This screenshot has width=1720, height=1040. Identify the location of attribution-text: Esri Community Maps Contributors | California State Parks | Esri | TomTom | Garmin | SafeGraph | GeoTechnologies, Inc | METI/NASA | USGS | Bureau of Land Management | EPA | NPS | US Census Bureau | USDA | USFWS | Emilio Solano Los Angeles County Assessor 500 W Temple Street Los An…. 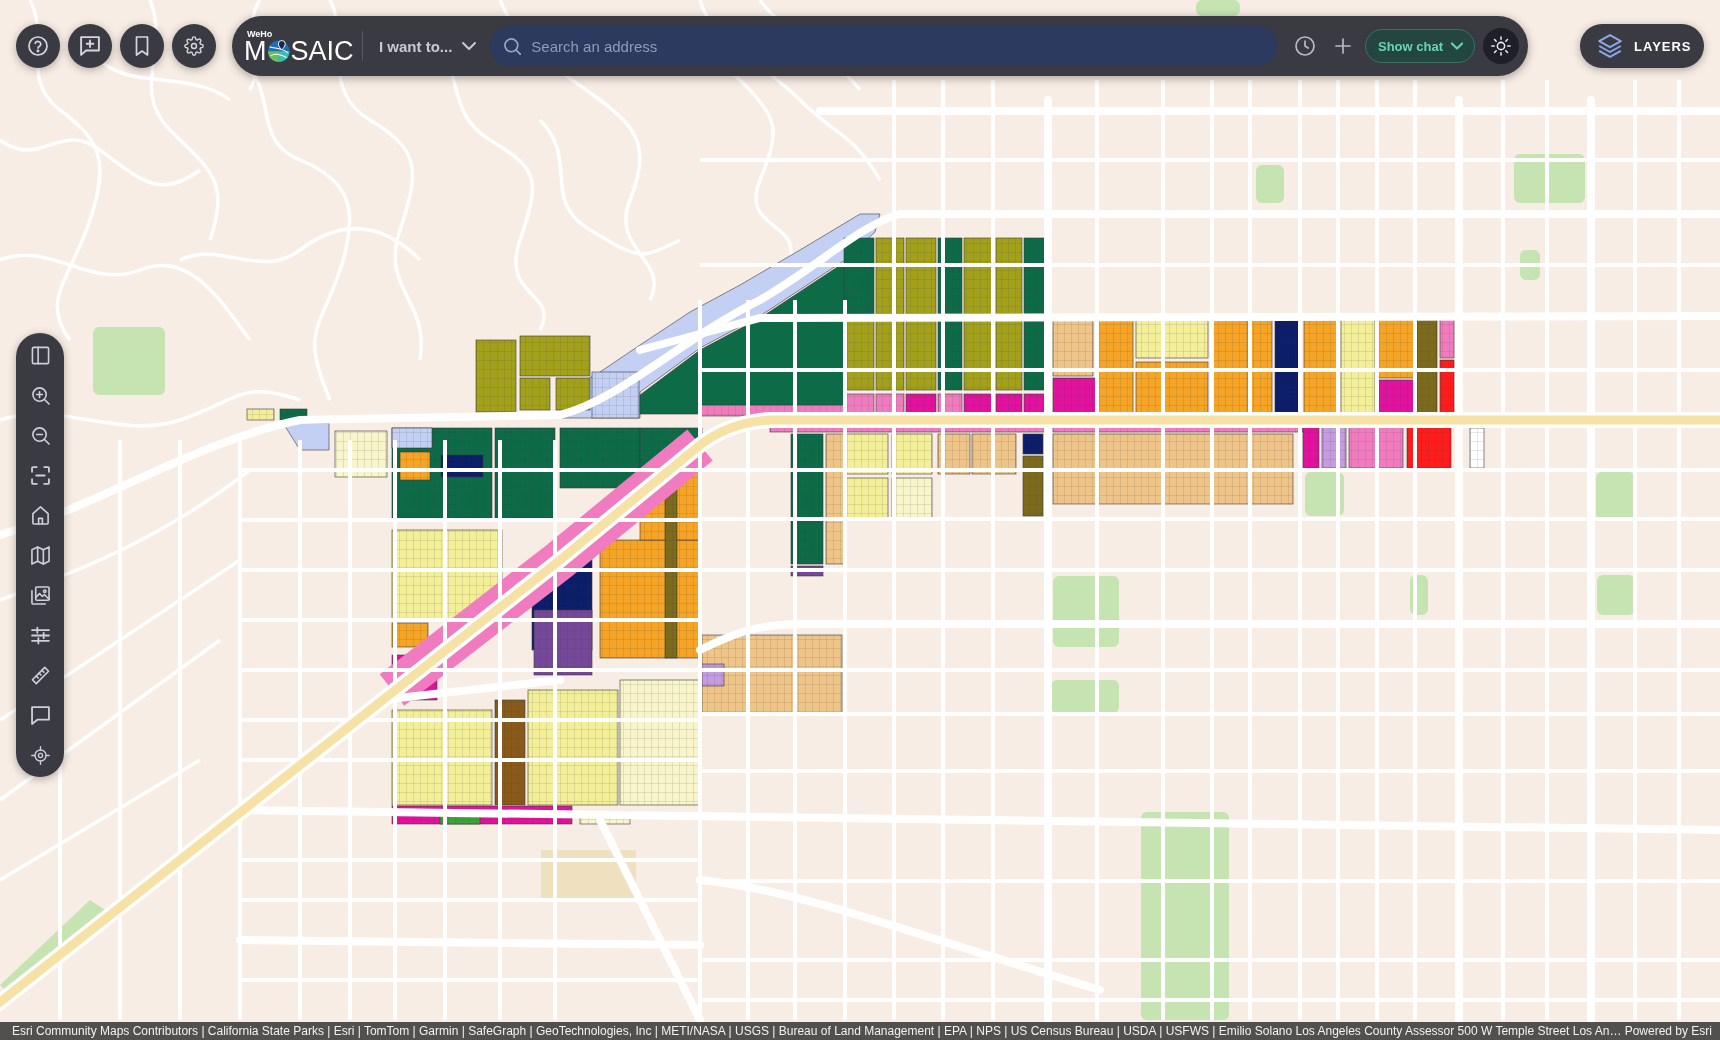
(817, 1031).